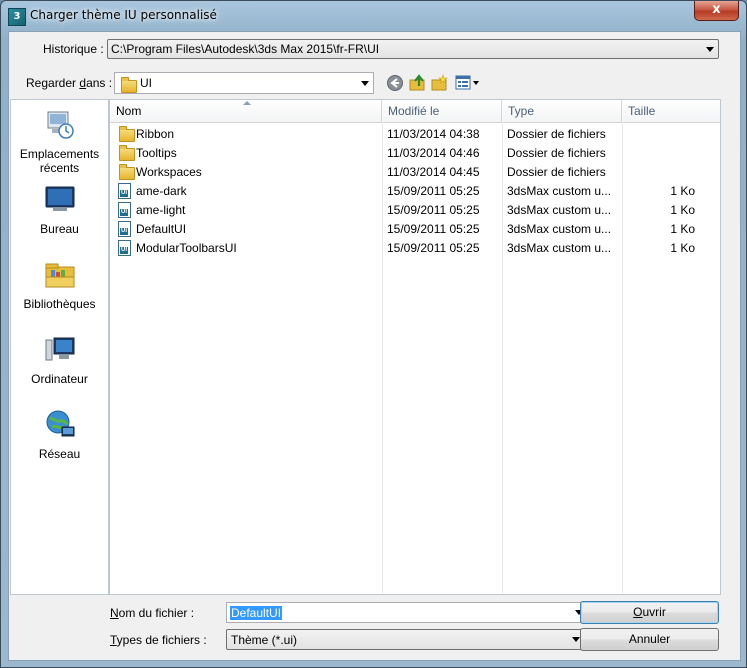  Describe the element at coordinates (649, 639) in the screenshot. I see `cancel-button: Annuler` at that location.